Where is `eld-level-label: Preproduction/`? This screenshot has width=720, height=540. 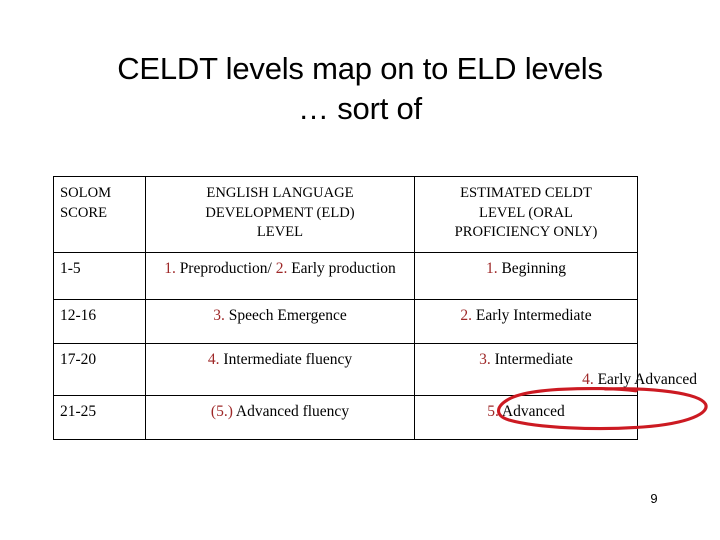
eld-level-label: Preproduction/ is located at coordinates (225, 268).